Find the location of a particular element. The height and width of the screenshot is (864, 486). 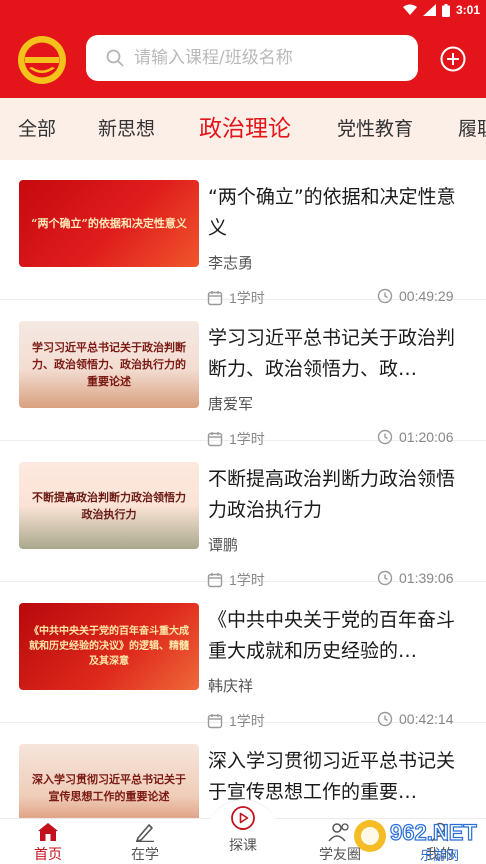

add-circle-icon is located at coordinates (453, 59).